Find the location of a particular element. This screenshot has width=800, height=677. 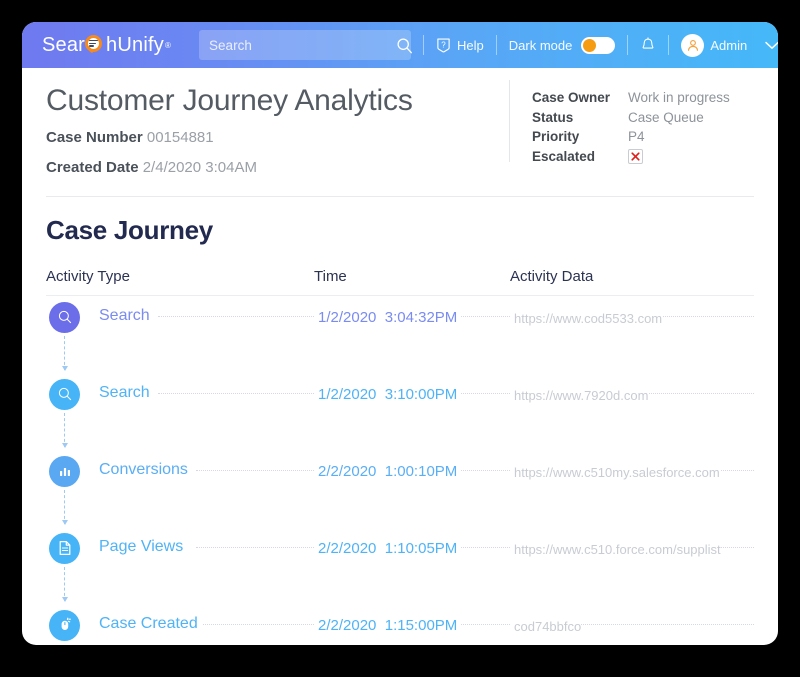

user-name-label: Admin is located at coordinates (729, 45).